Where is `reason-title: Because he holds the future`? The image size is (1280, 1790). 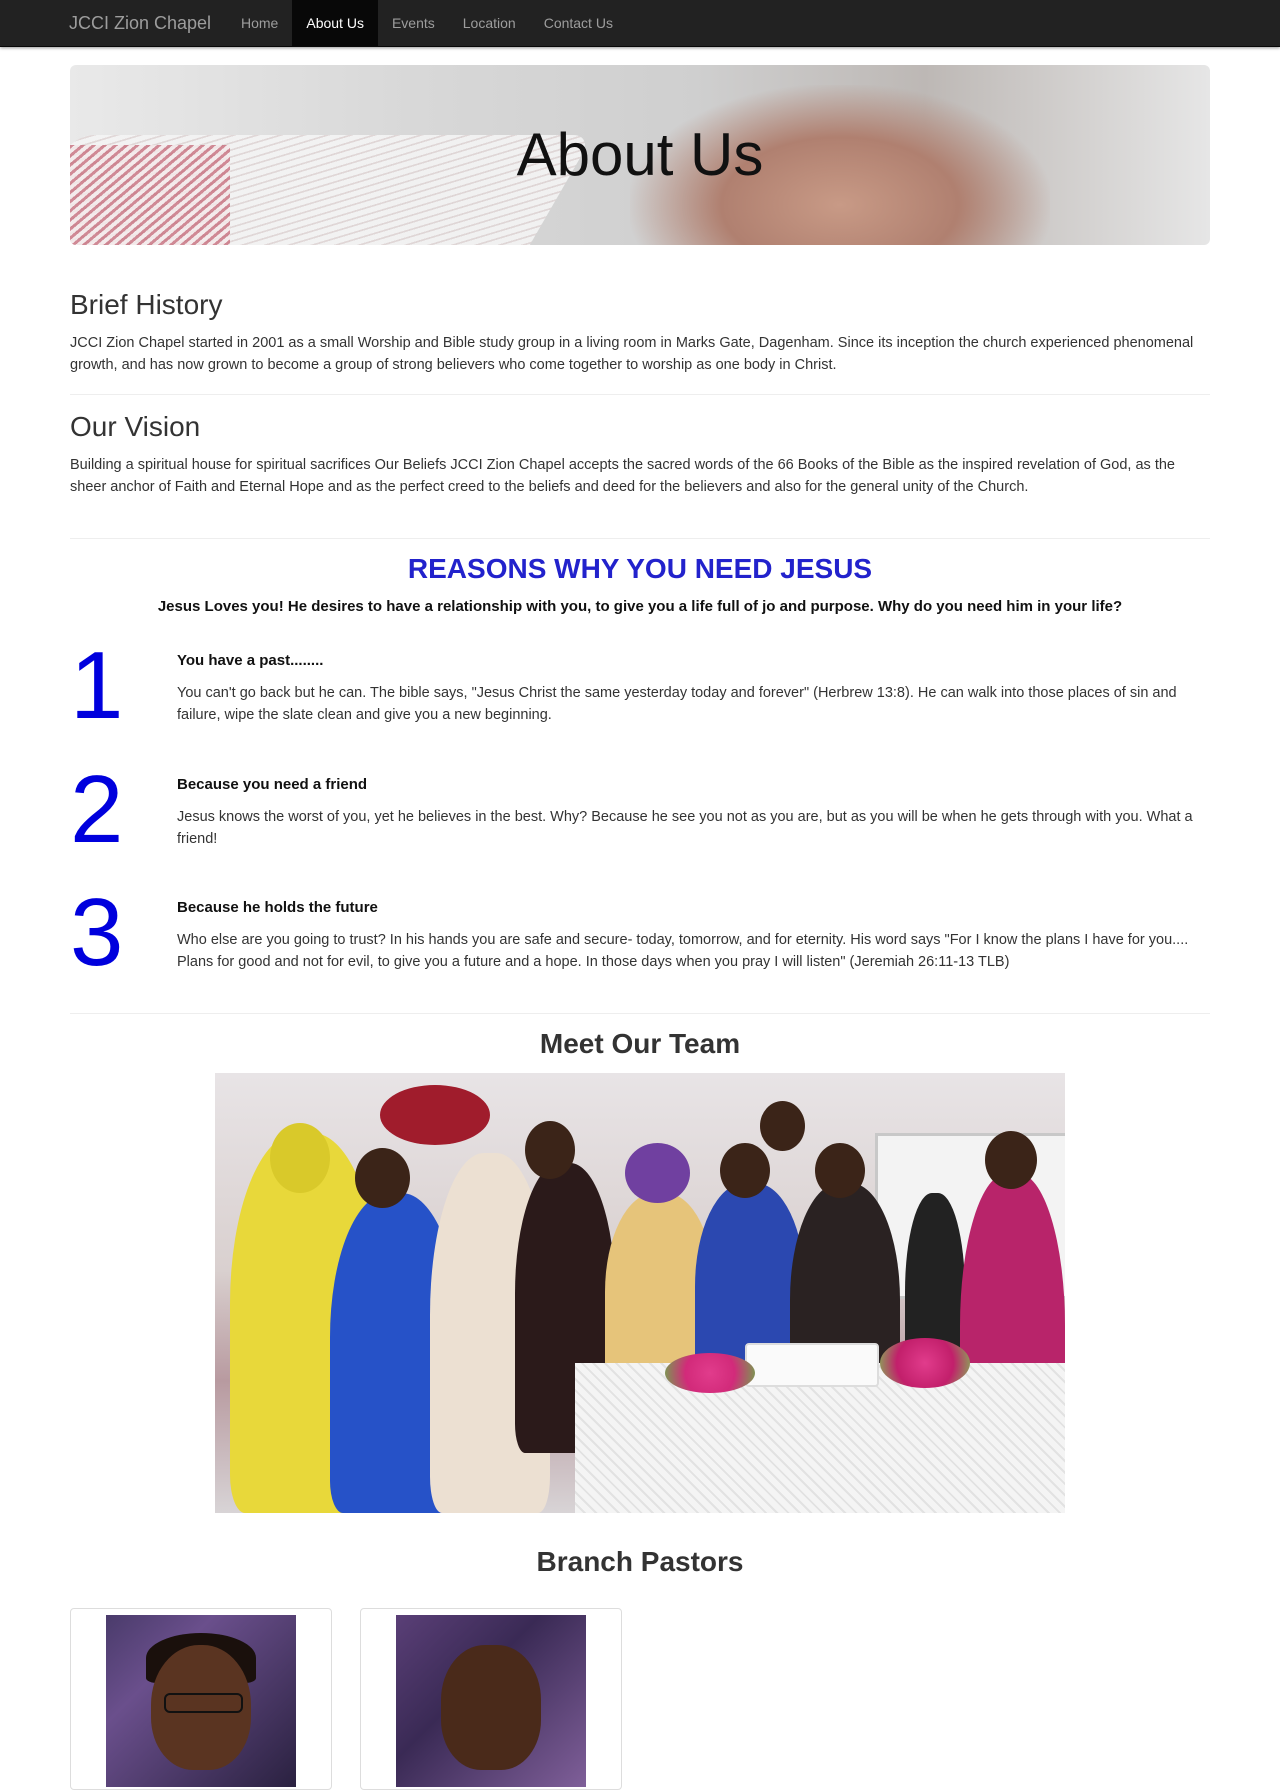 reason-title: Because he holds the future is located at coordinates (277, 907).